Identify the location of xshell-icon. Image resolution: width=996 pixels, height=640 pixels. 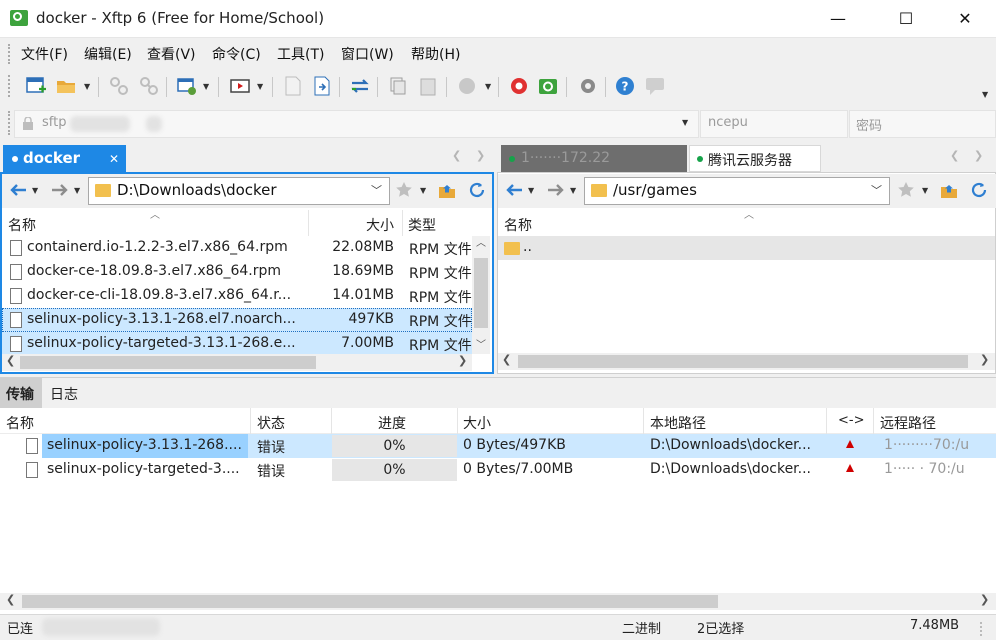
(519, 86).